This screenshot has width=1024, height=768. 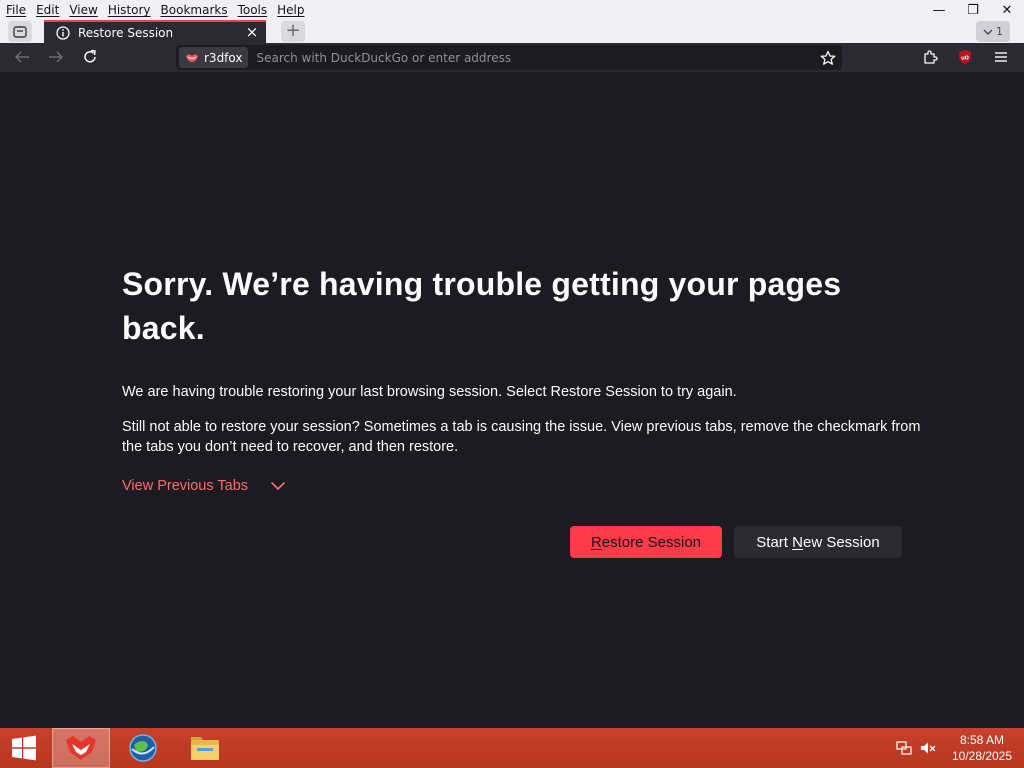 I want to click on r3dfox-logo-icon, so click(x=192, y=58).